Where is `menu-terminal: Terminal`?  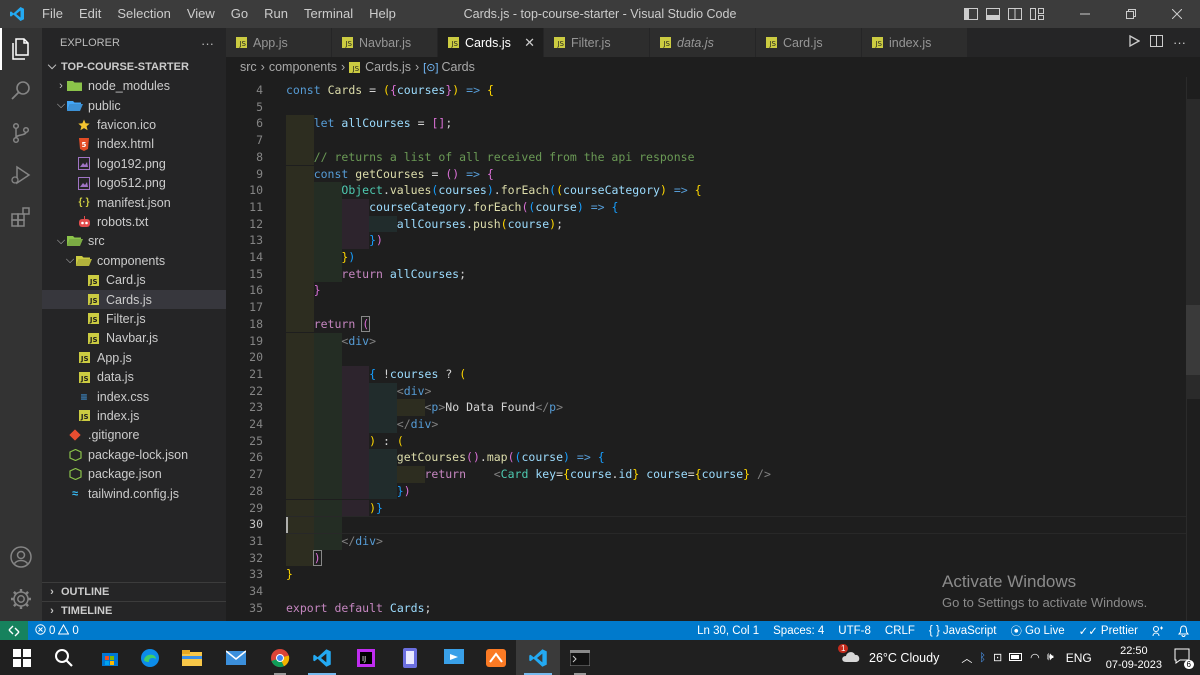 menu-terminal: Terminal is located at coordinates (328, 14).